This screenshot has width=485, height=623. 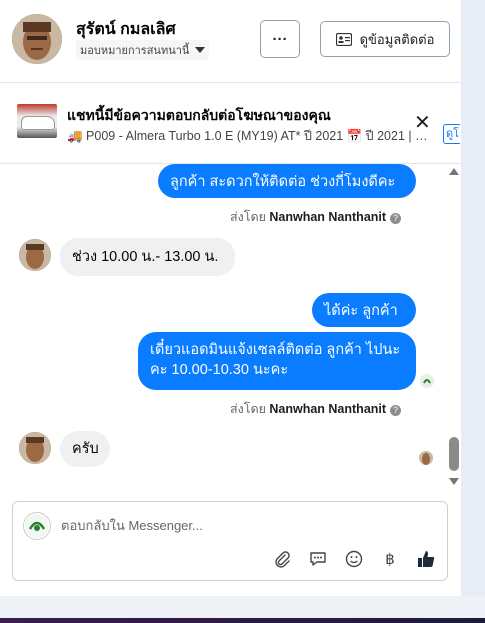 I want to click on attachment-icon, so click(x=282, y=559).